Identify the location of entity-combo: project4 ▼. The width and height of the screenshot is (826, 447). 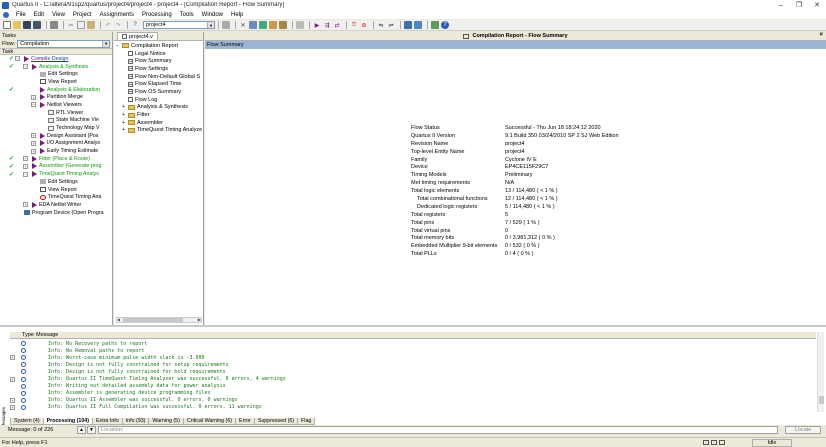
(179, 25).